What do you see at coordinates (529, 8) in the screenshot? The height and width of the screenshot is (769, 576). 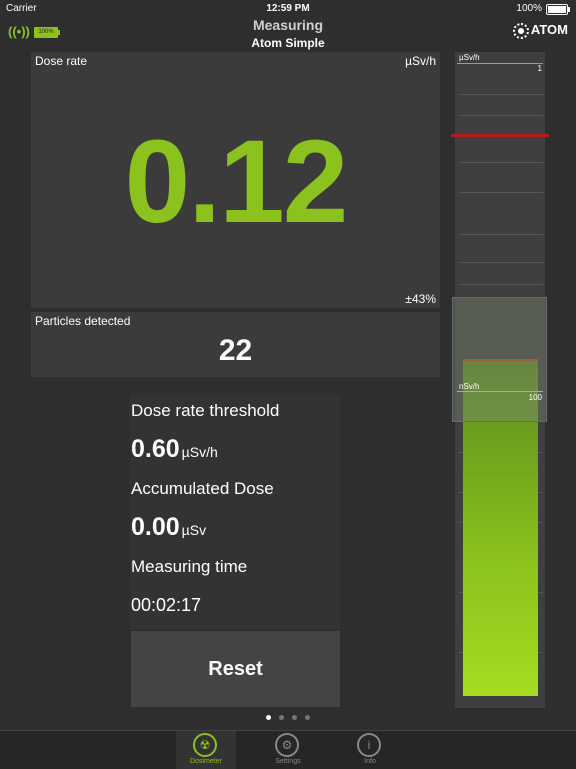 I see `battery-percent: 100%` at bounding box center [529, 8].